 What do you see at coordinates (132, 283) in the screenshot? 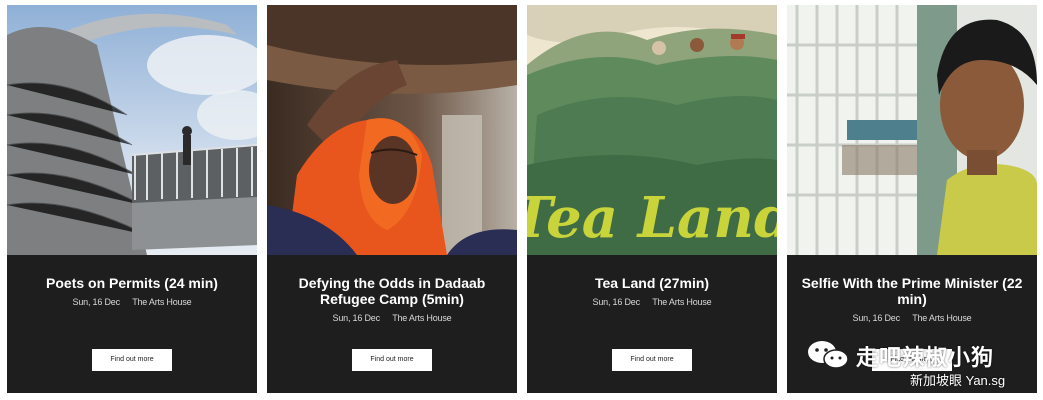
I see `film-title: Poets on Permits (24 min)` at bounding box center [132, 283].